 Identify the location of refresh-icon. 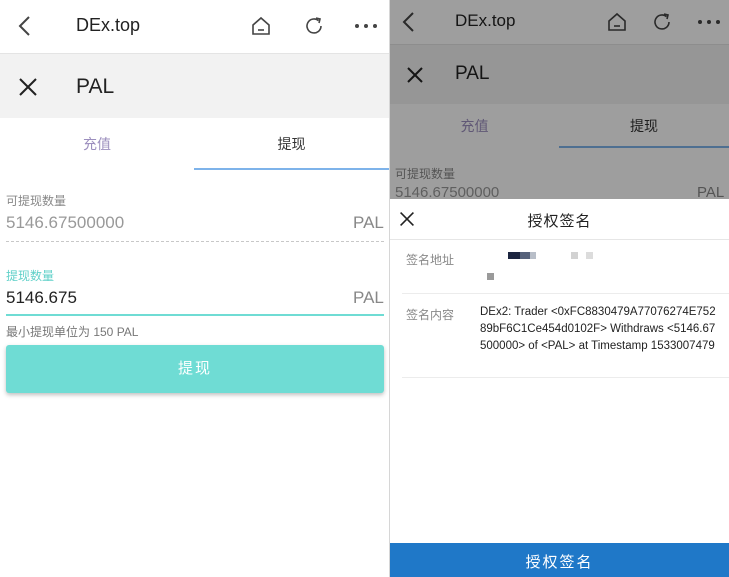
(314, 26).